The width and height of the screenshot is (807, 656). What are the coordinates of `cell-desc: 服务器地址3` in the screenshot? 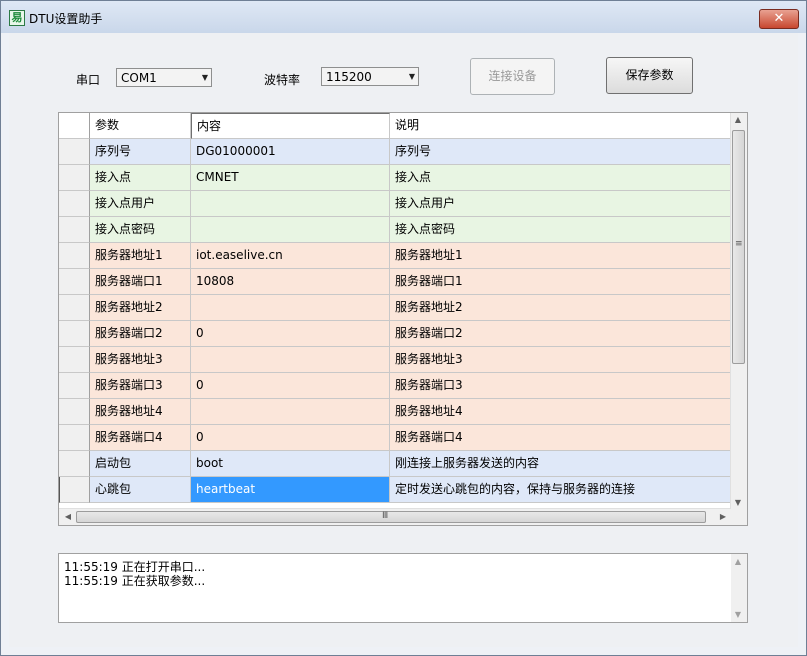 It's located at (561, 360).